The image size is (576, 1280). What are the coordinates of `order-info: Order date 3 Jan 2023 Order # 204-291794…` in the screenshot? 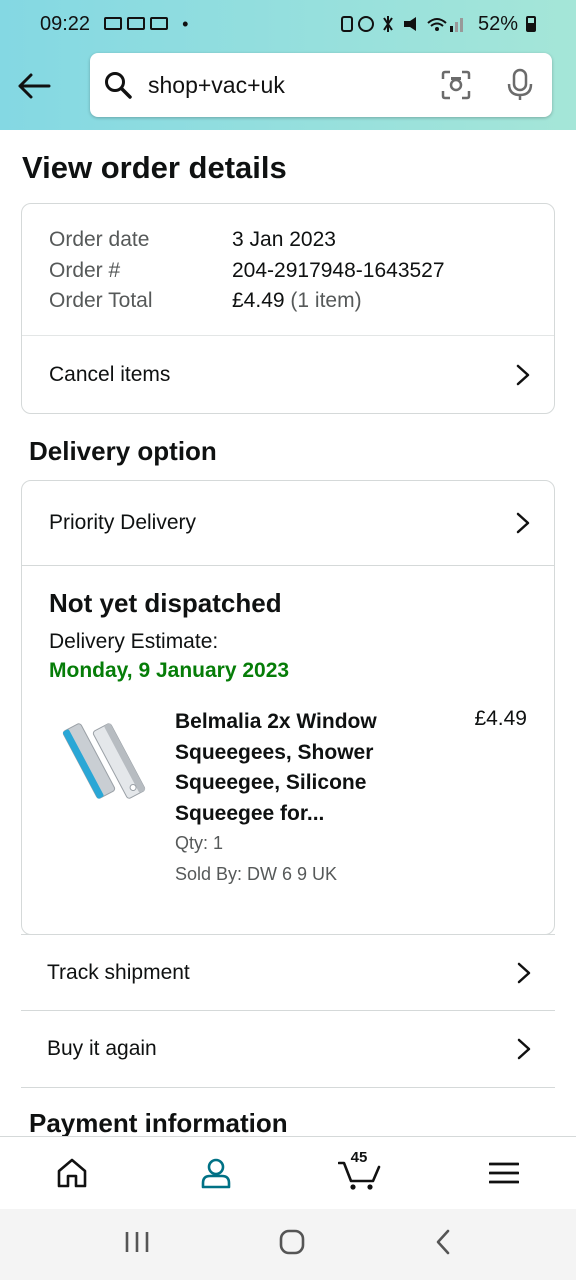 It's located at (288, 270).